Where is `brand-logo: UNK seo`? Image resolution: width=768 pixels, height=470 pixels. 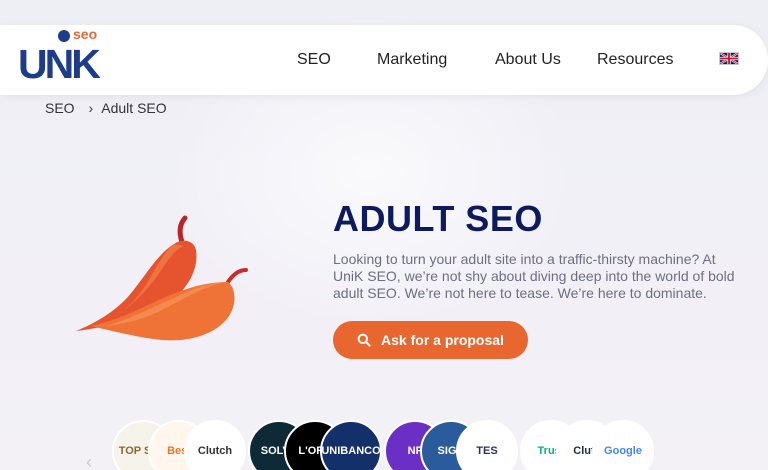 brand-logo: UNK seo is located at coordinates (59, 56).